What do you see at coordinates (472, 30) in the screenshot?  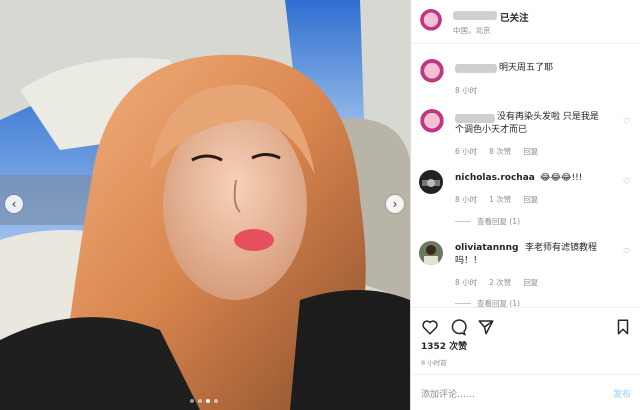 I see `location-label: 中国，北京` at bounding box center [472, 30].